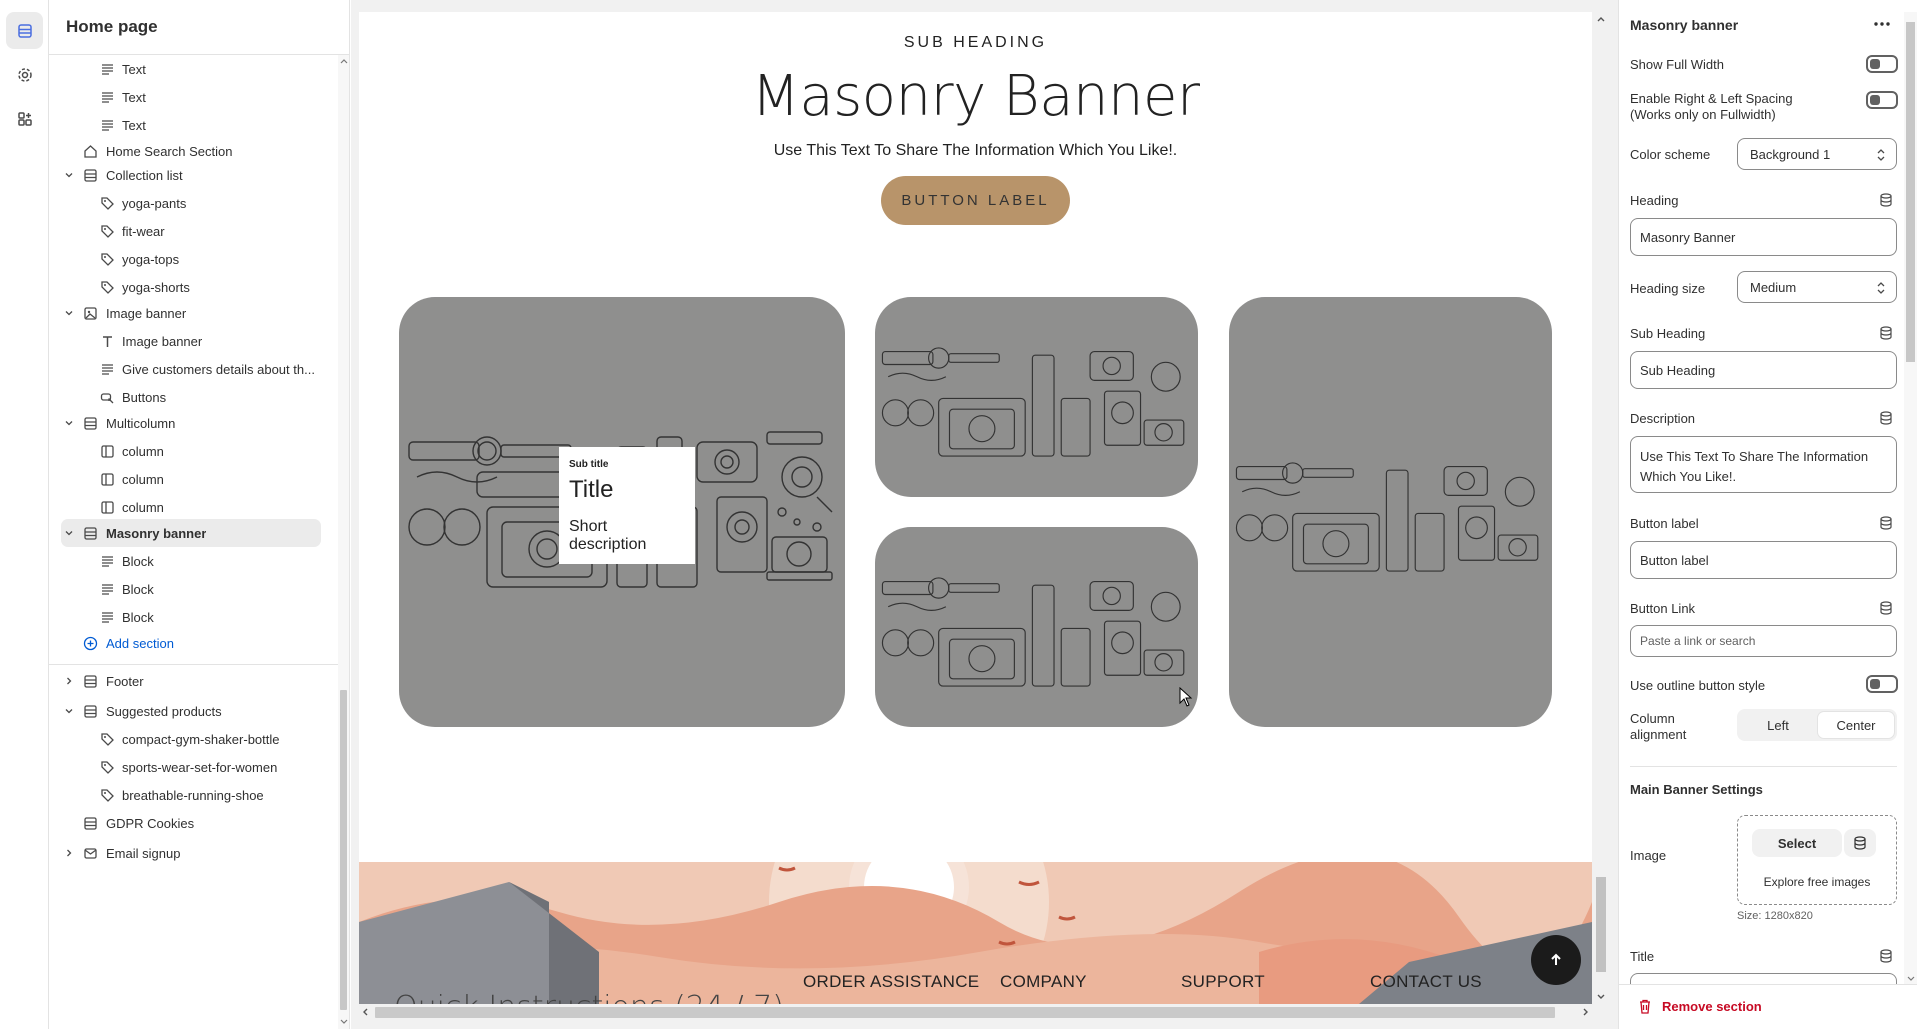 Image resolution: width=1917 pixels, height=1029 pixels. I want to click on align-center-button: Center, so click(1856, 725).